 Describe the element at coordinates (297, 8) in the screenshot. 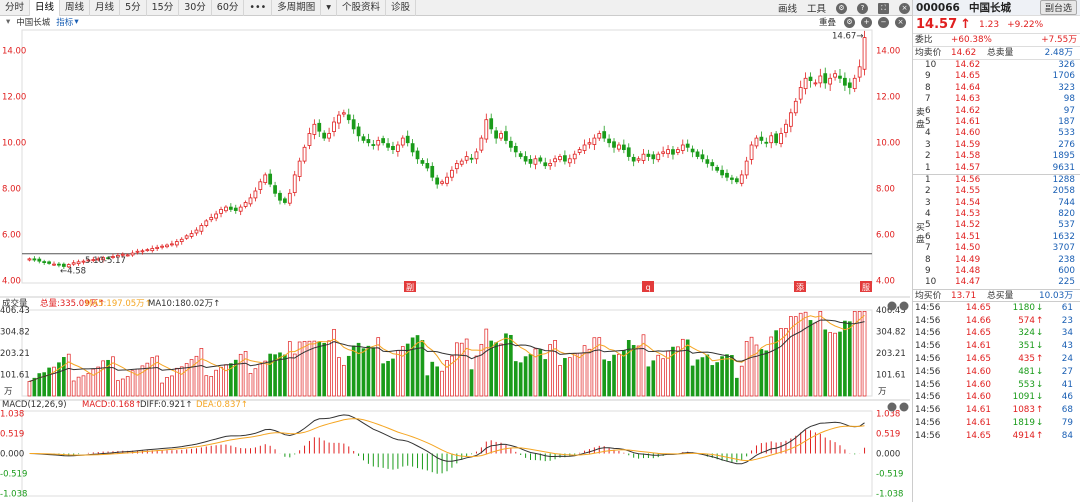

I see `period-tab: 多周期图` at that location.